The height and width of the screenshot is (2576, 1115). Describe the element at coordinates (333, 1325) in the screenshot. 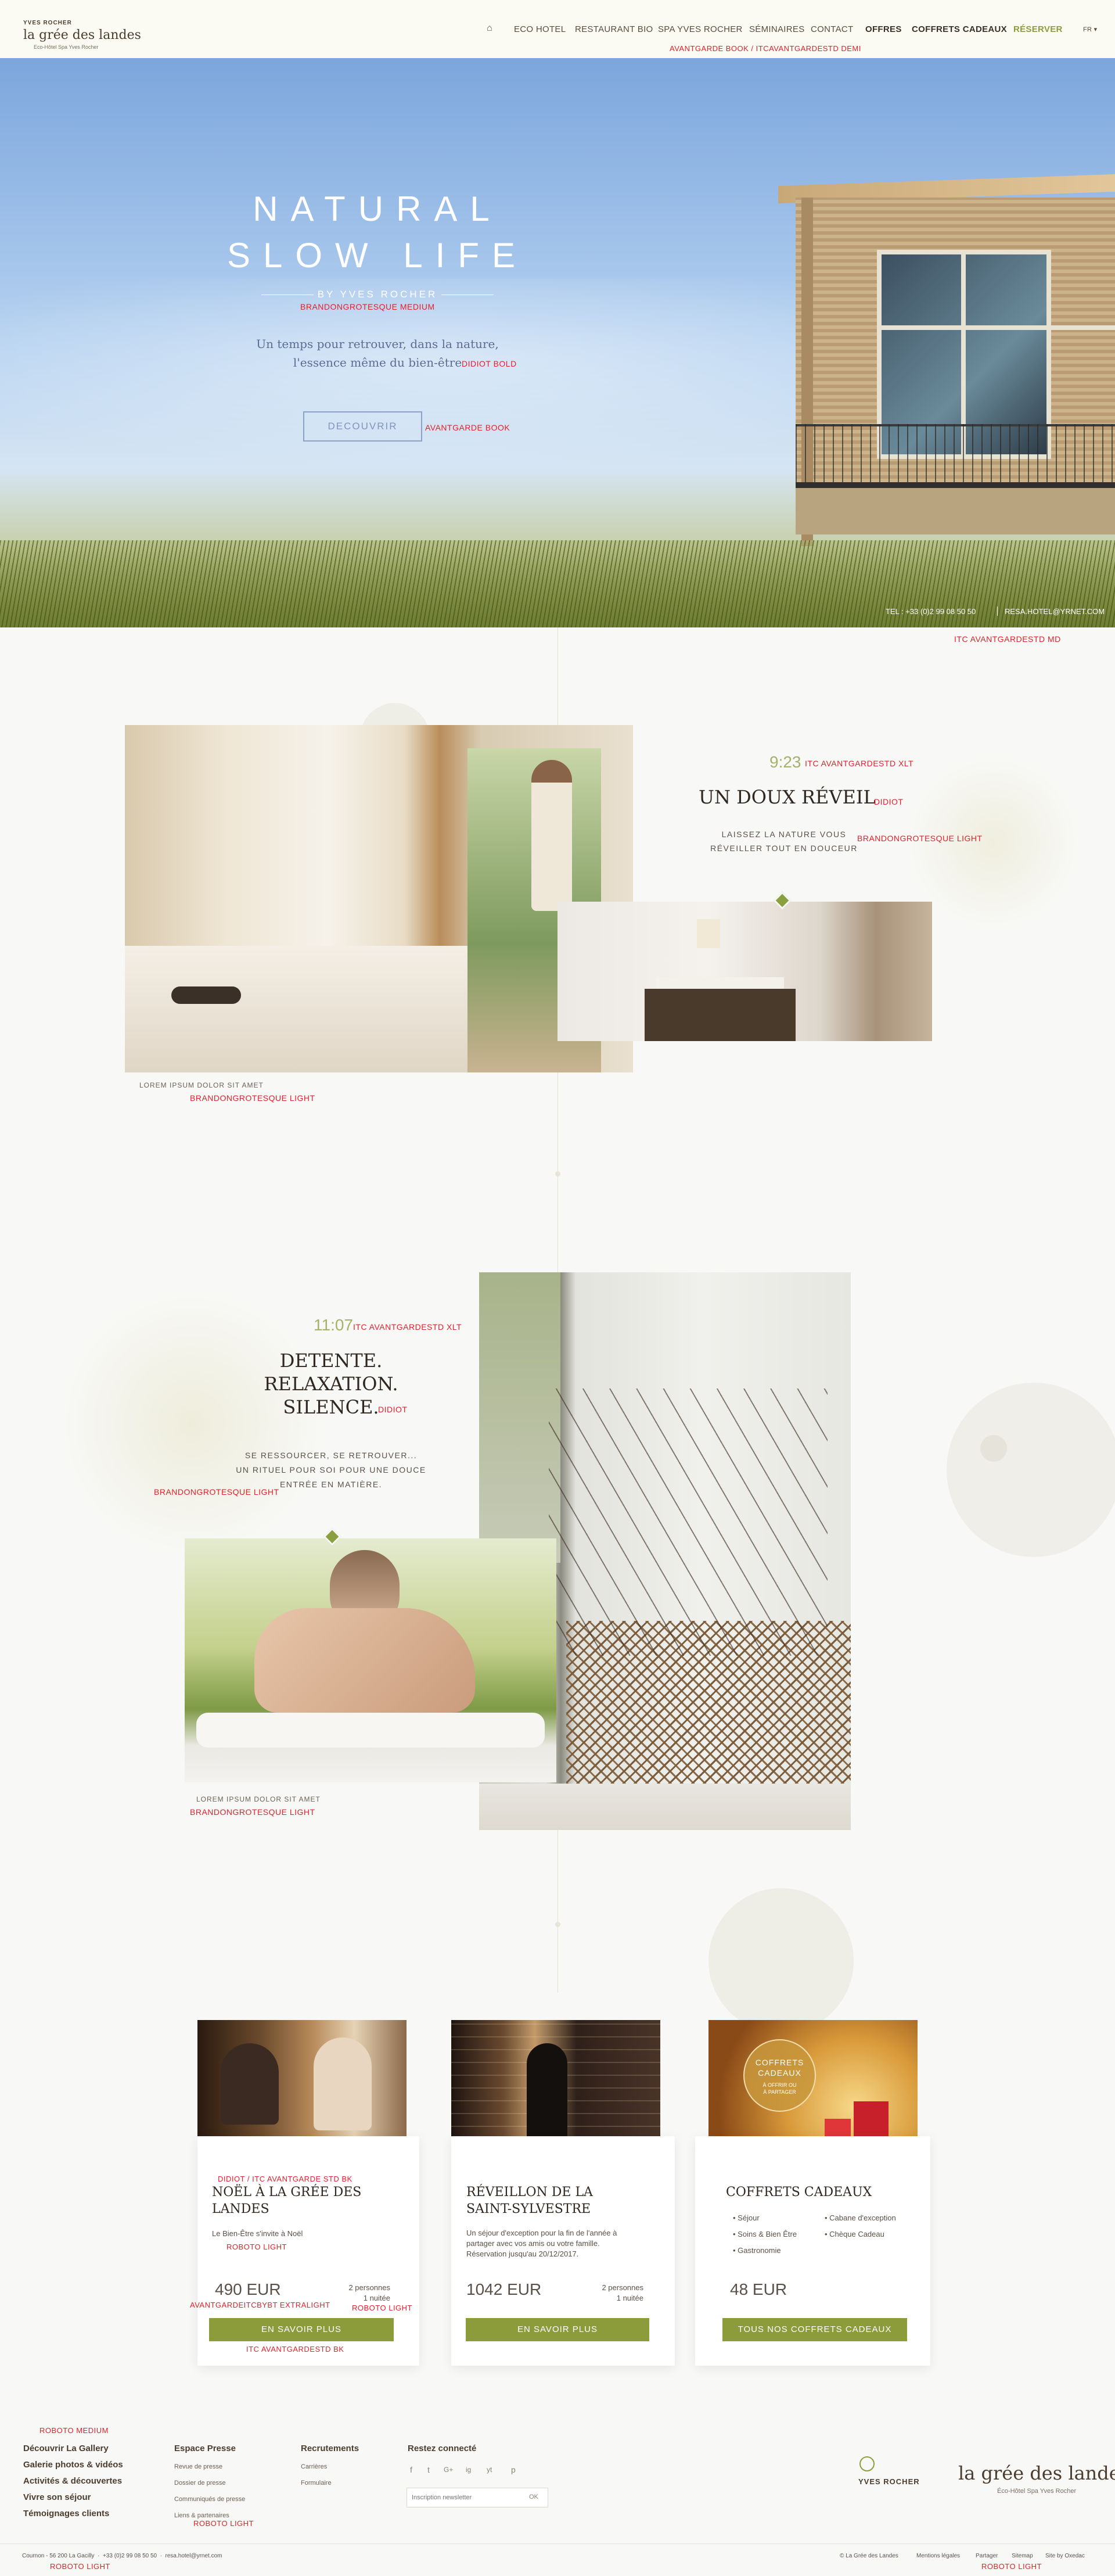

I see `section2-time: 11:07` at that location.